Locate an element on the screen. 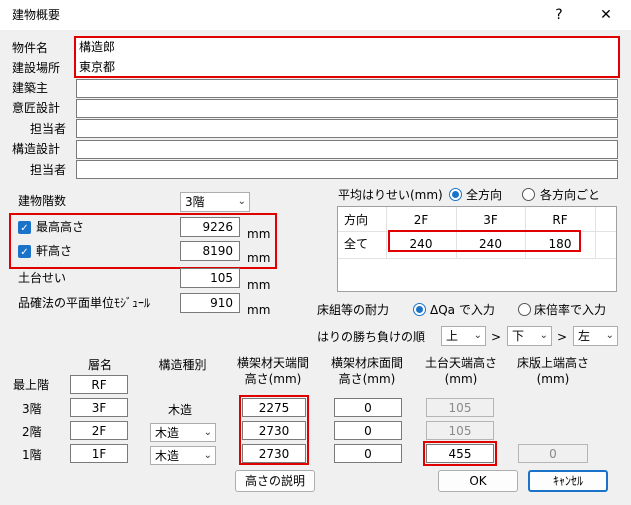 This screenshot has width=631, height=505. row-label-top: 最上階 is located at coordinates (31, 385).